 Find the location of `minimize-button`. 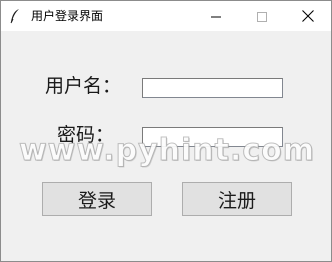

minimize-button is located at coordinates (216, 16).